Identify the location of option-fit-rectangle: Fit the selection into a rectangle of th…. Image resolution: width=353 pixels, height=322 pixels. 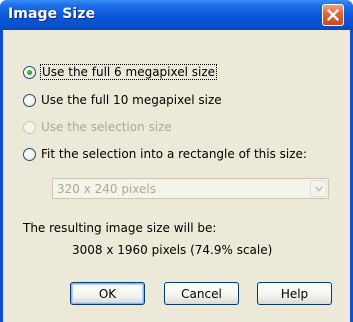
(165, 154).